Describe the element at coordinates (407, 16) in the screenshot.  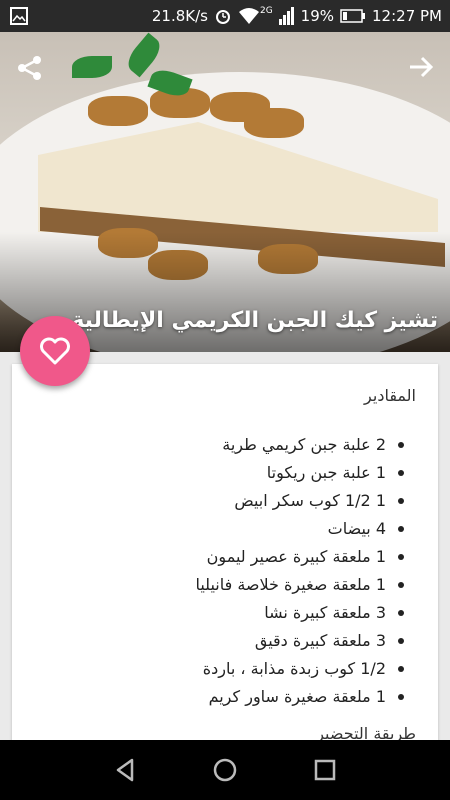
I see `clock: 12:27 PM` at that location.